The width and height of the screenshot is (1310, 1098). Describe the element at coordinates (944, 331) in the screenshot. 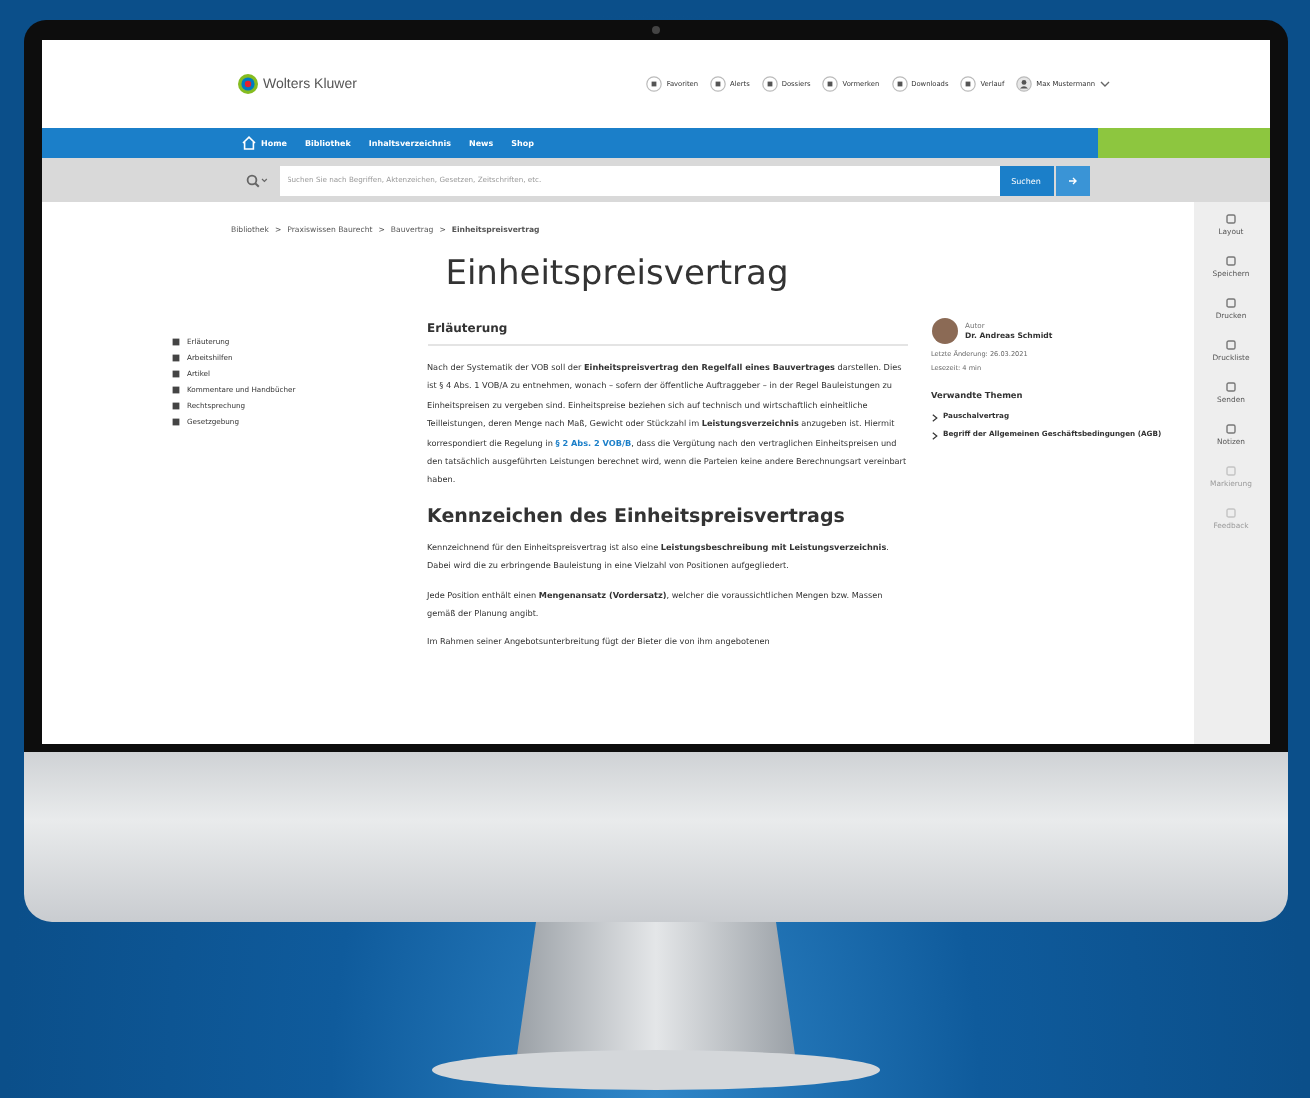

I see `avatar` at that location.